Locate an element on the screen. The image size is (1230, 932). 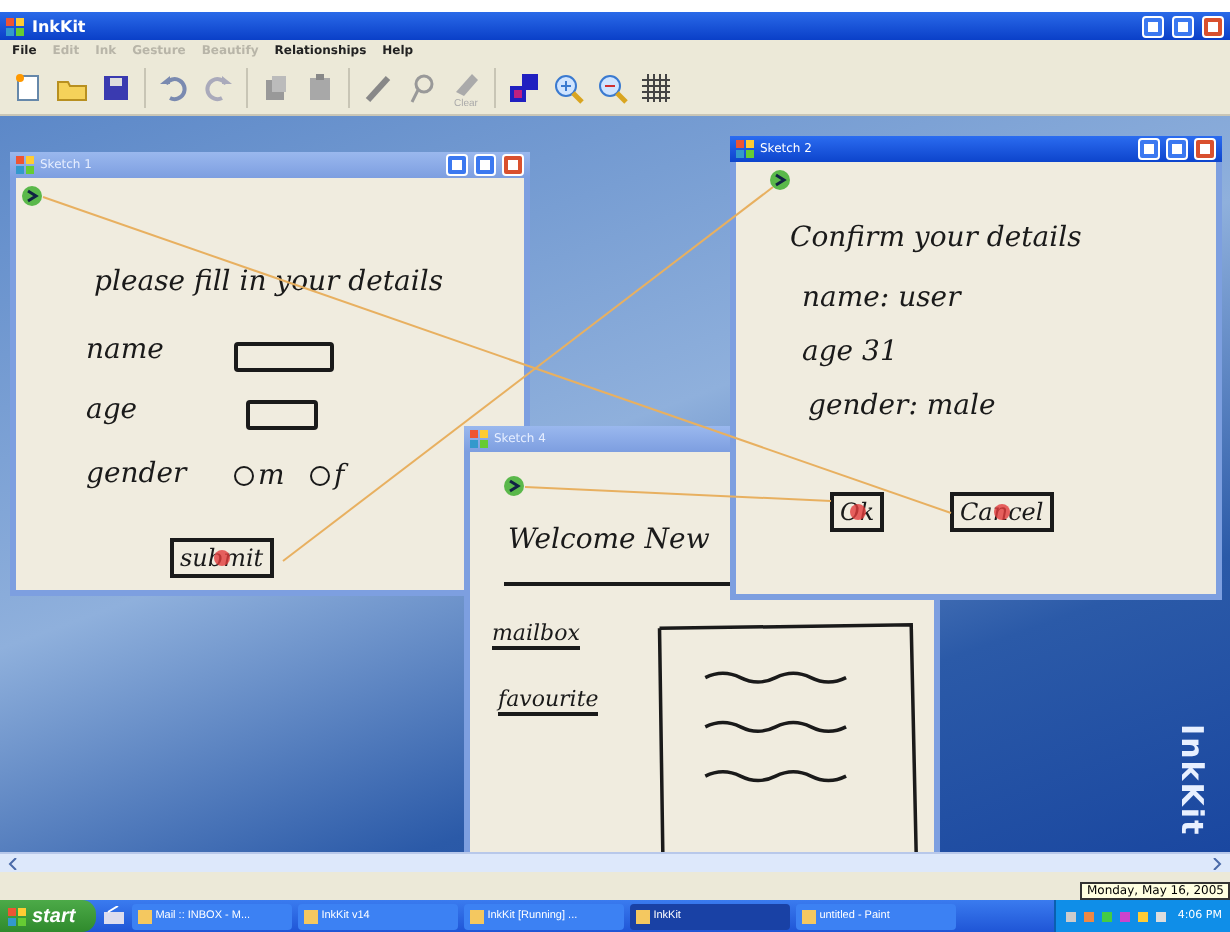
sketch-text: gender: male is located at coordinates (902, 406).